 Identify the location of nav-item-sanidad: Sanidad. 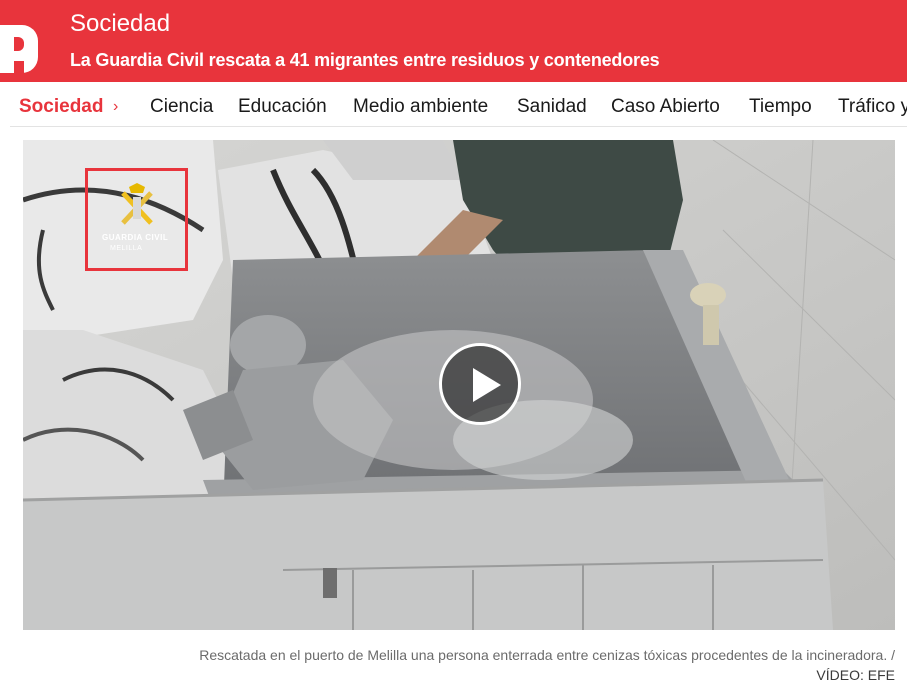
(552, 107).